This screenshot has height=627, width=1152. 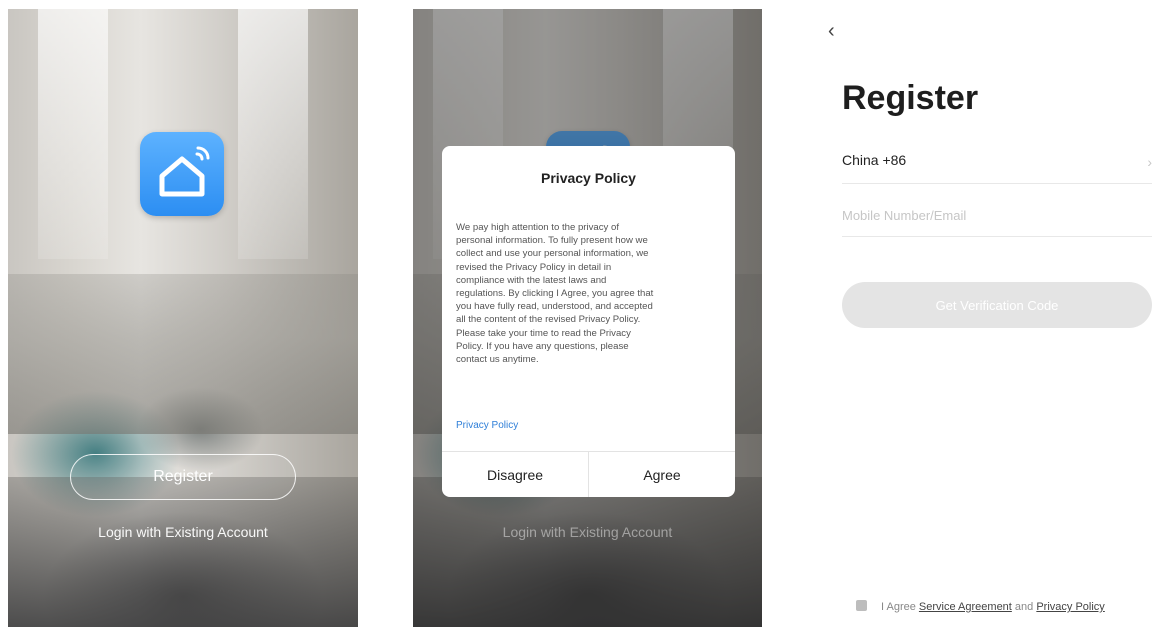 I want to click on agree-checkbox, so click(x=861, y=605).